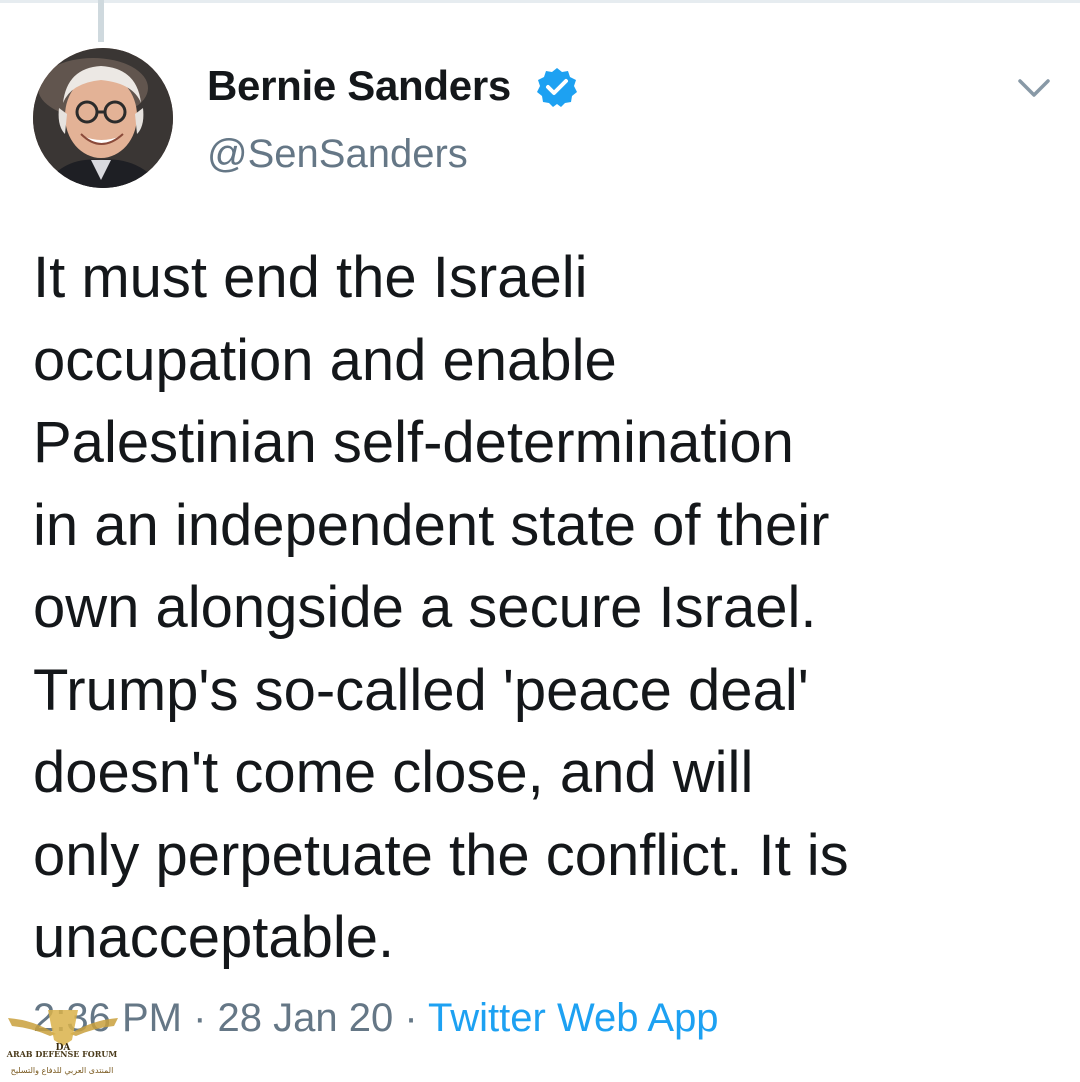 Image resolution: width=1080 pixels, height=1082 pixels. I want to click on avatar, so click(103, 118).